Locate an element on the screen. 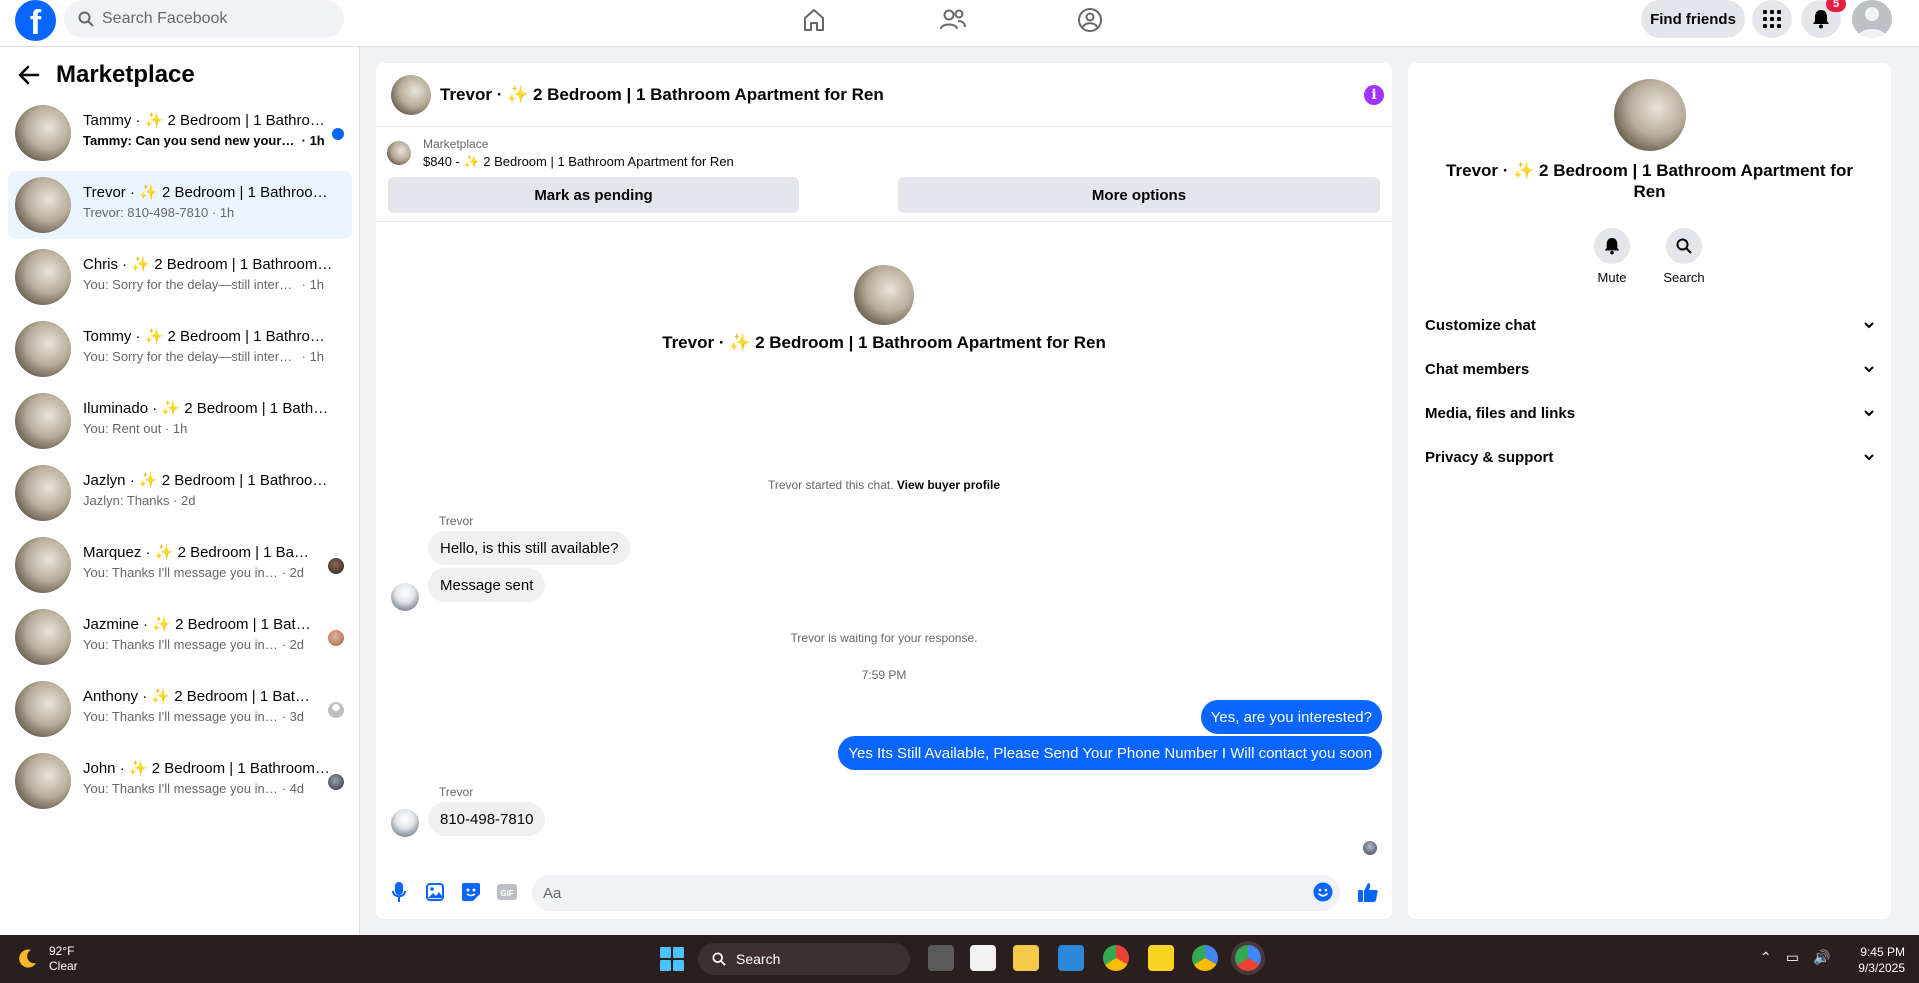  conversation-info-icon: i is located at coordinates (1374, 95).